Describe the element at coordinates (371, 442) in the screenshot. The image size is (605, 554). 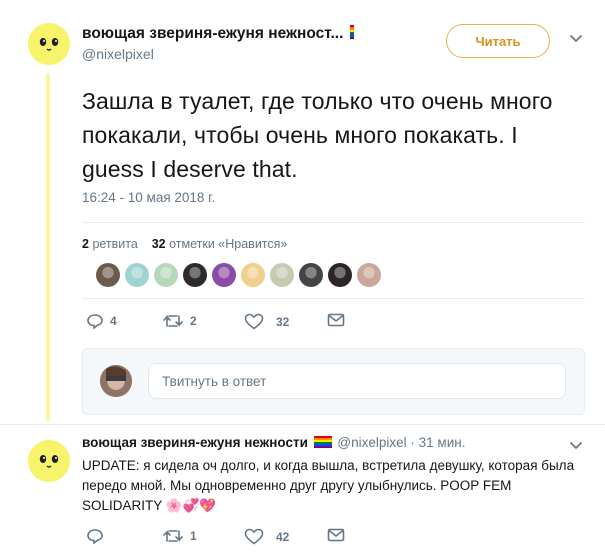
I see `reply-handle: @nixelpixel` at that location.